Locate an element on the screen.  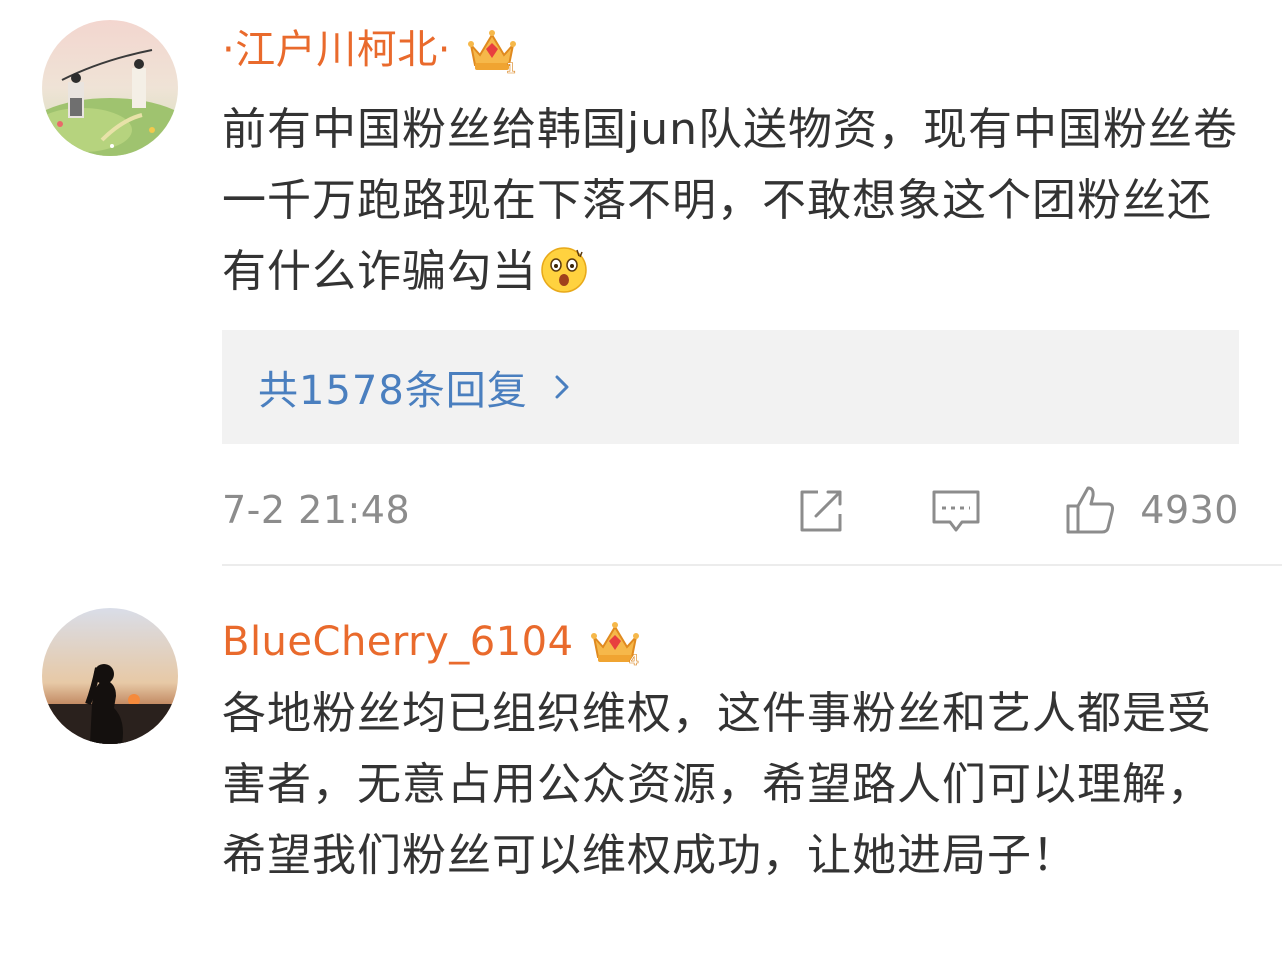
username: ·江户川柯北· is located at coordinates (336, 50).